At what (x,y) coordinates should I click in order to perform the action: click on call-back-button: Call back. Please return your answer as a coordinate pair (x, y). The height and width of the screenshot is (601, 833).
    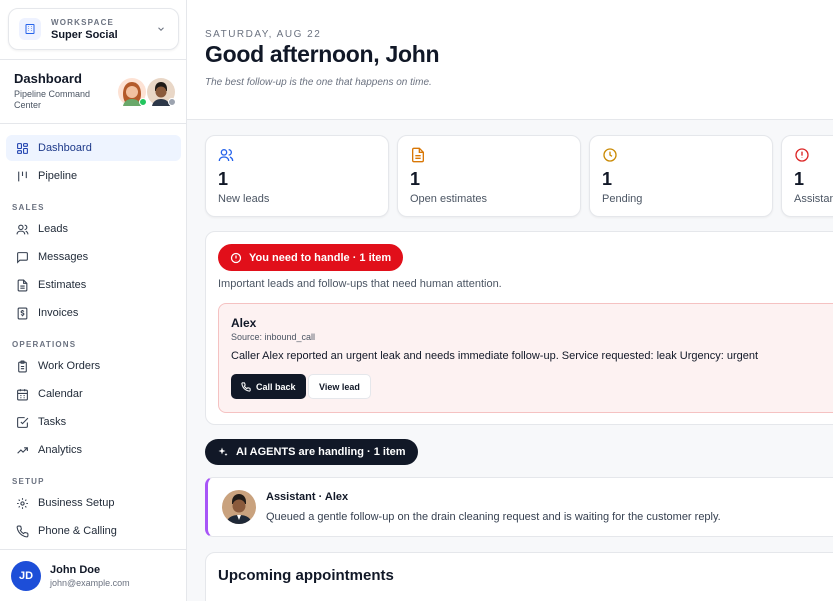
    Looking at the image, I should click on (268, 386).